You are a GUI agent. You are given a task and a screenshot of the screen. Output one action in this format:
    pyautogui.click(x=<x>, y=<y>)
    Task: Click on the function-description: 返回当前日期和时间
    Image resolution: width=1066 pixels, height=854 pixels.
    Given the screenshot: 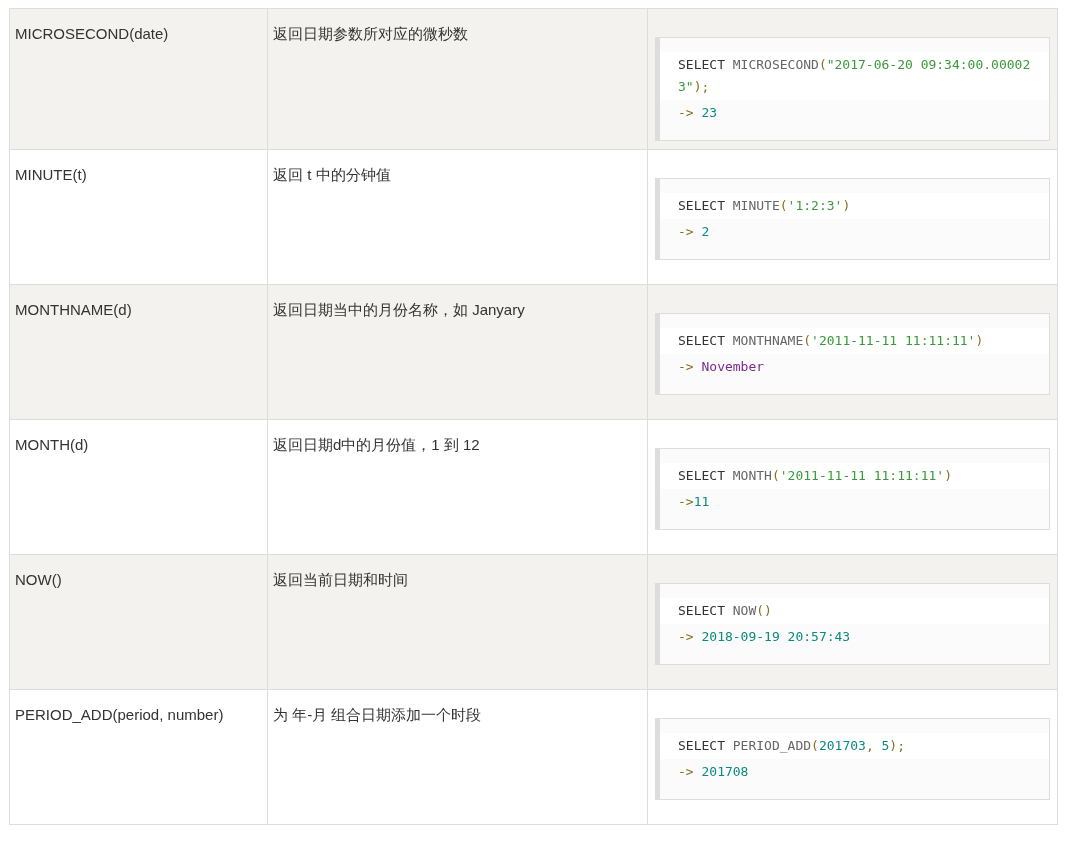 What is the action you would take?
    pyautogui.click(x=340, y=579)
    